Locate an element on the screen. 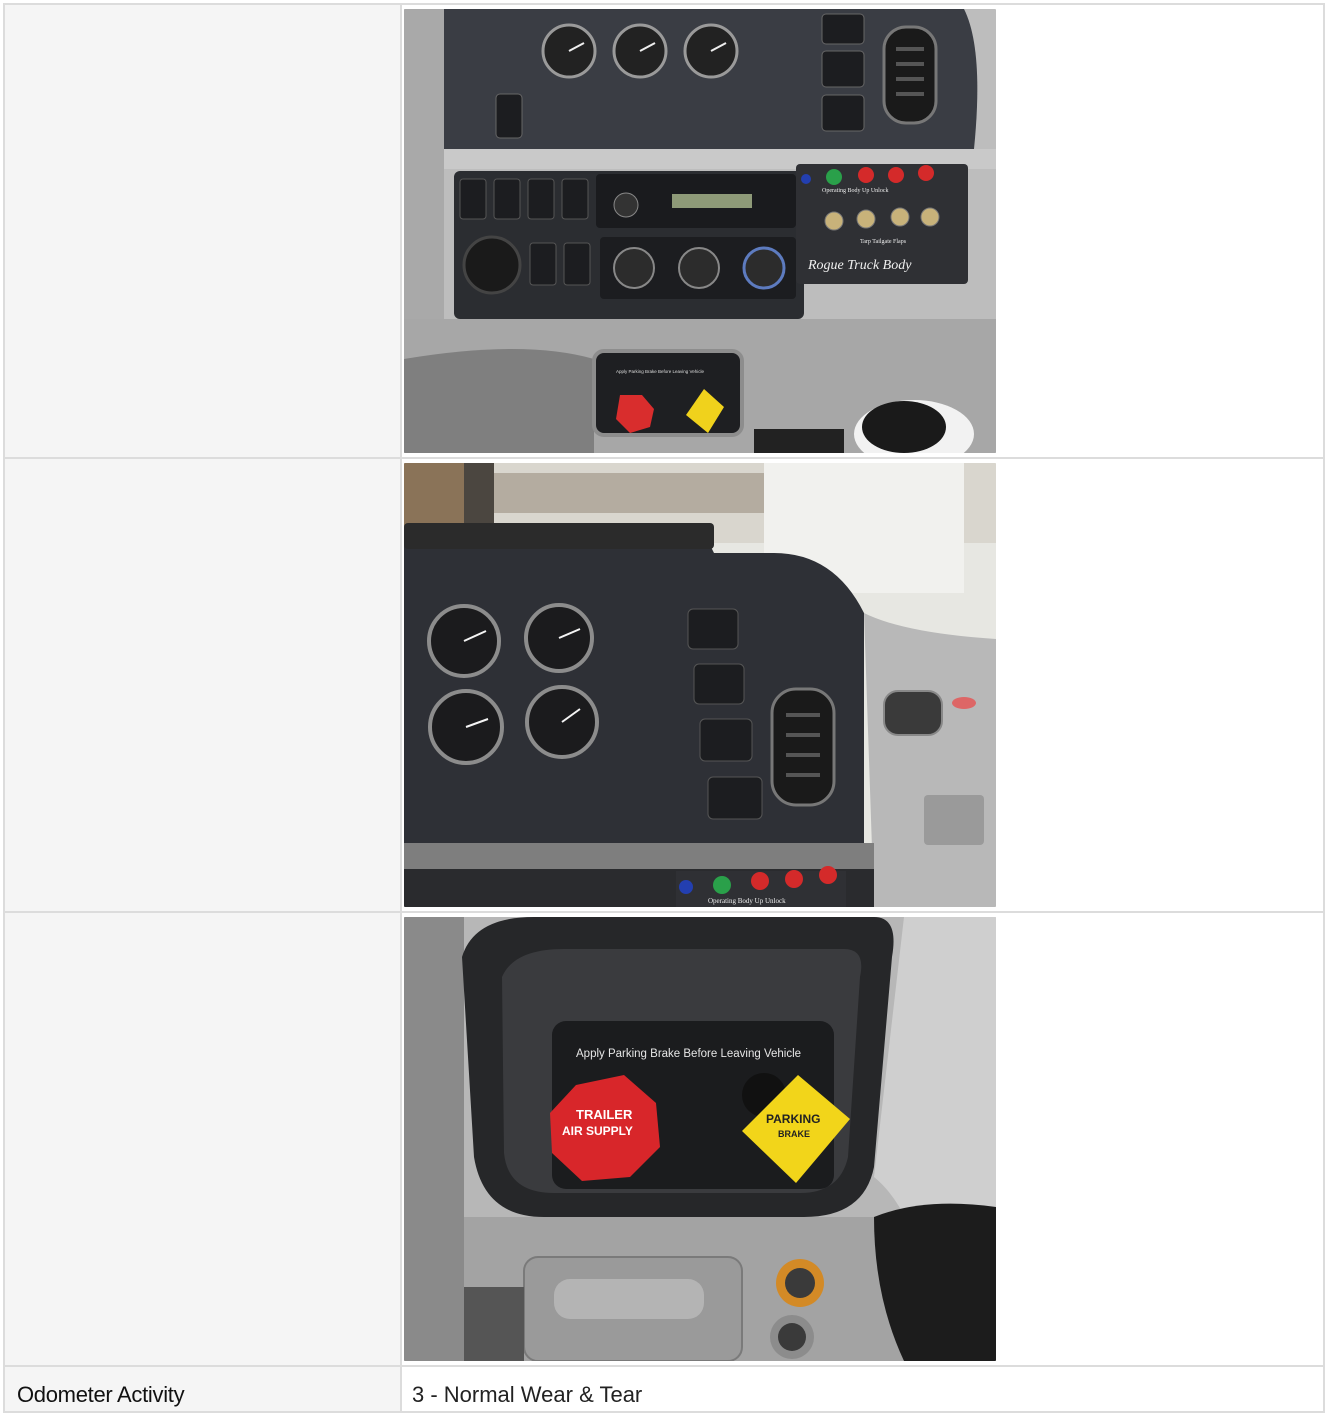  row-label-cell: Odometer Activity is located at coordinates (202, 1389).